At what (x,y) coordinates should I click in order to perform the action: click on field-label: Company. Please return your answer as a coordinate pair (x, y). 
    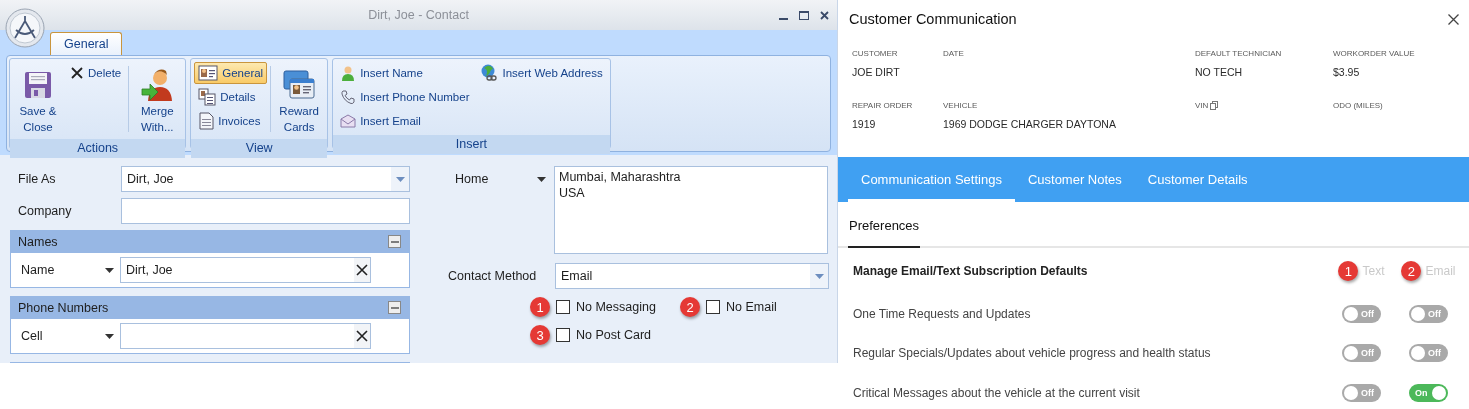
    Looking at the image, I should click on (45, 211).